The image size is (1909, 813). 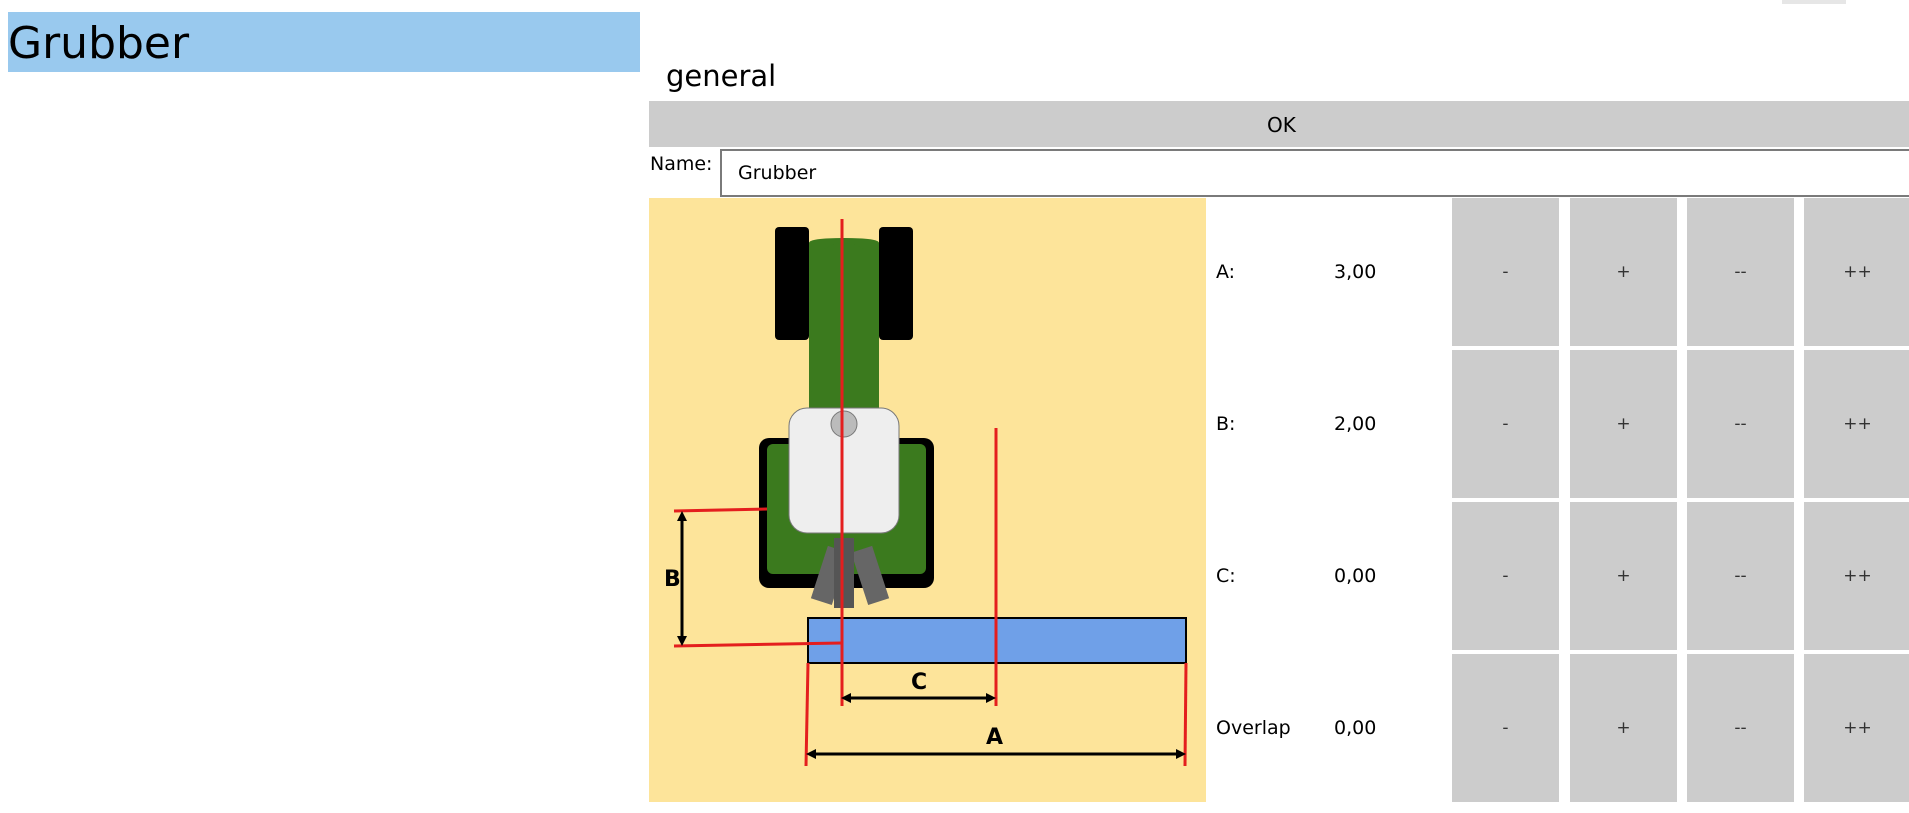 I want to click on c-decrement-large-button: --, so click(x=1740, y=576).